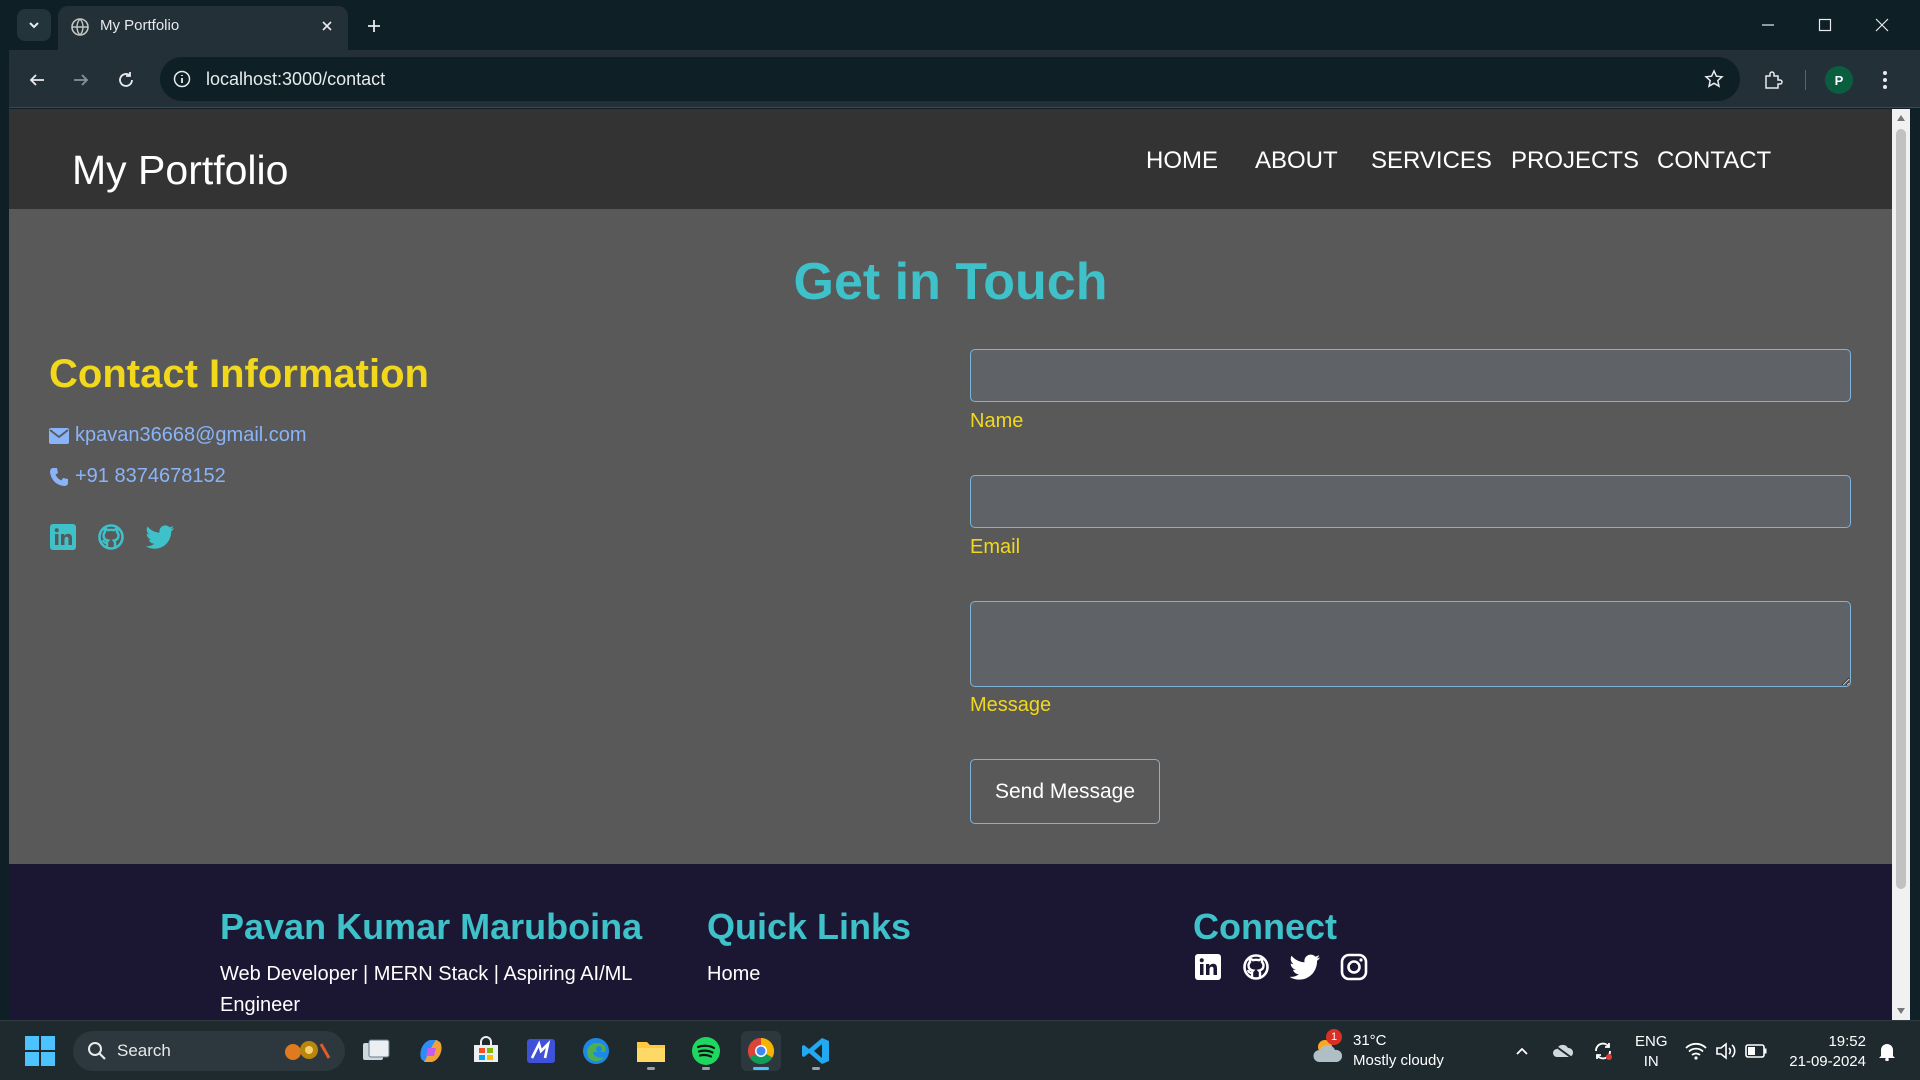 This screenshot has width=1920, height=1080. I want to click on app-icon, so click(541, 1051).